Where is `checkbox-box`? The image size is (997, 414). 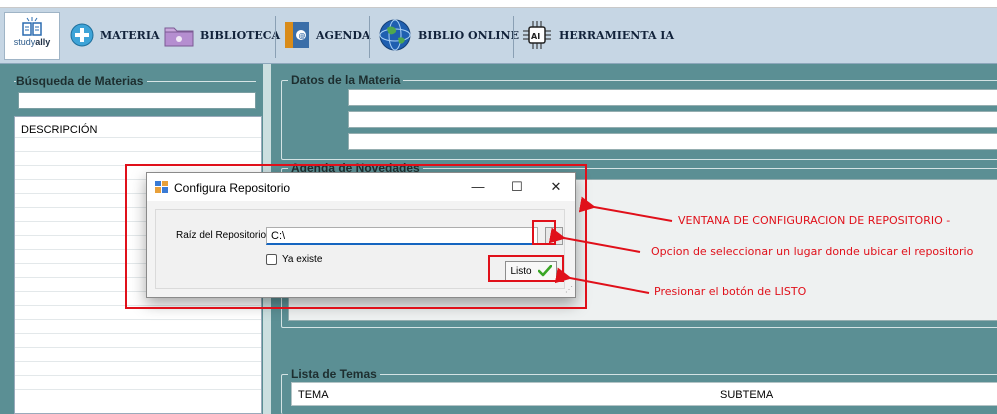
checkbox-box is located at coordinates (271, 259).